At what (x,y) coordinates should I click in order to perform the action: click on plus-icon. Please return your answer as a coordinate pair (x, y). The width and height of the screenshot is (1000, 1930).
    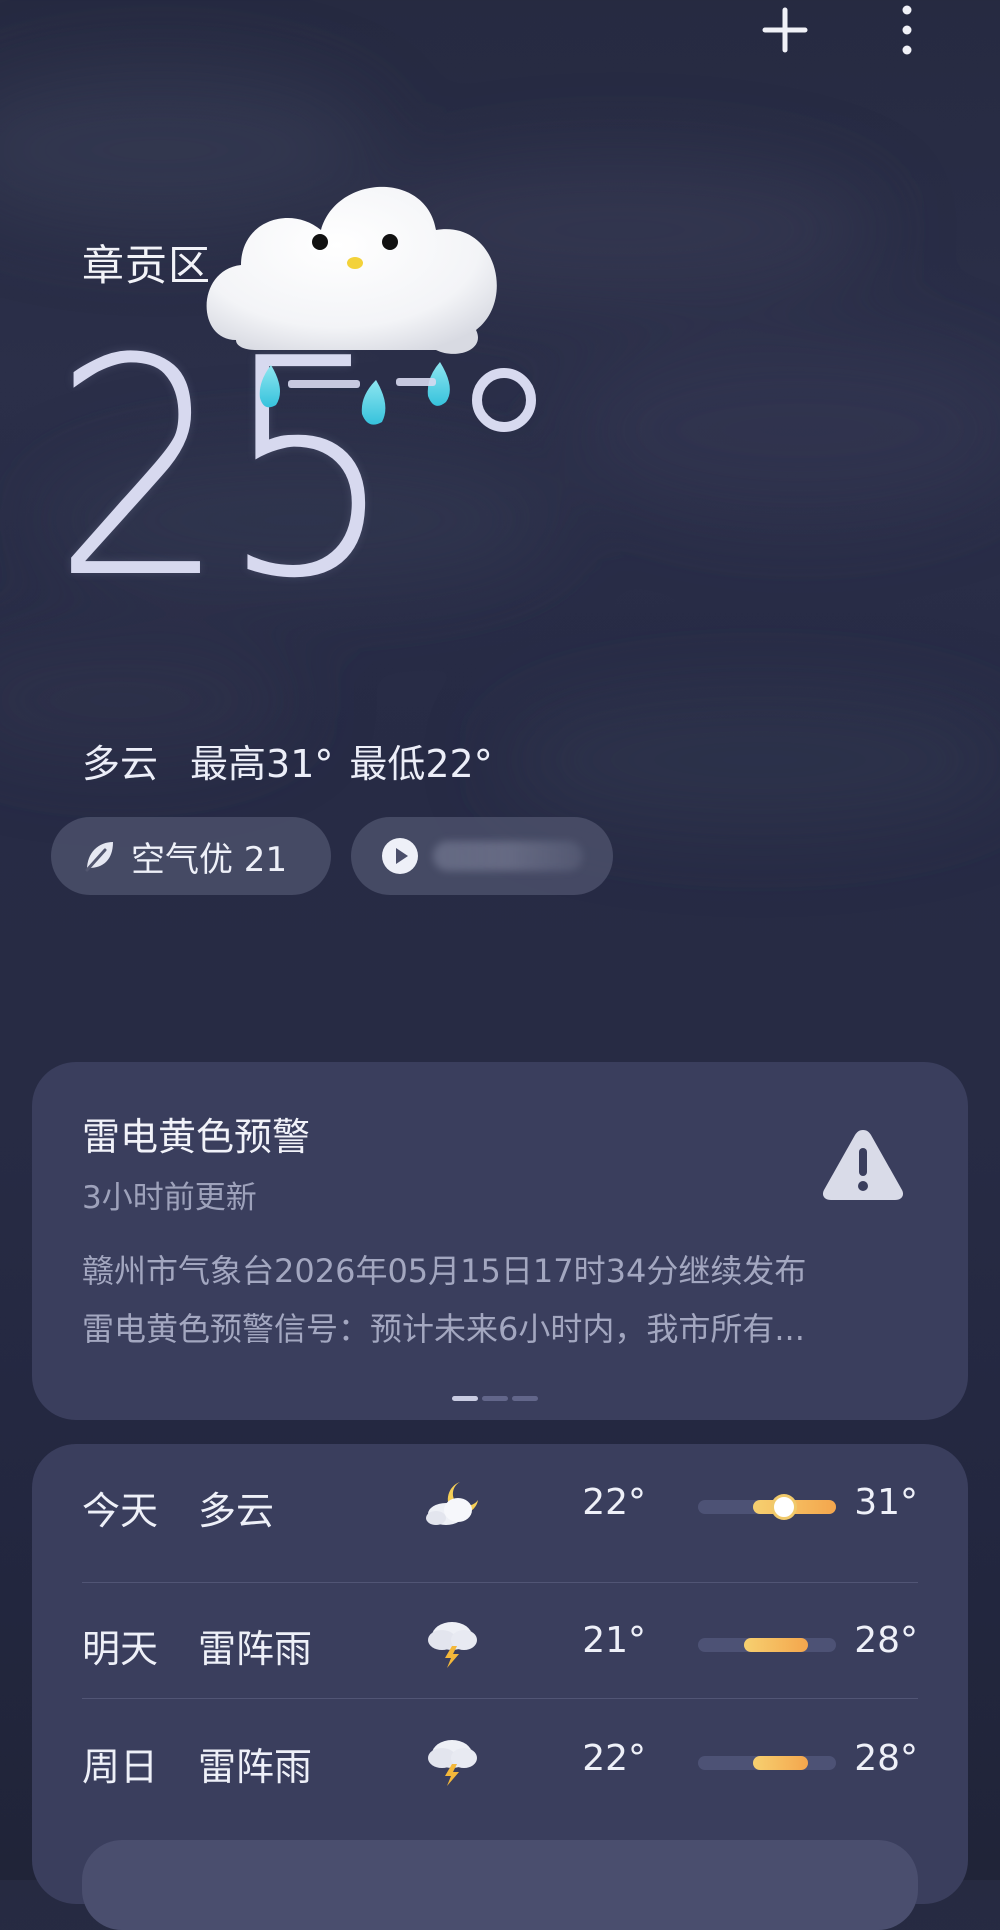
    Looking at the image, I should click on (785, 30).